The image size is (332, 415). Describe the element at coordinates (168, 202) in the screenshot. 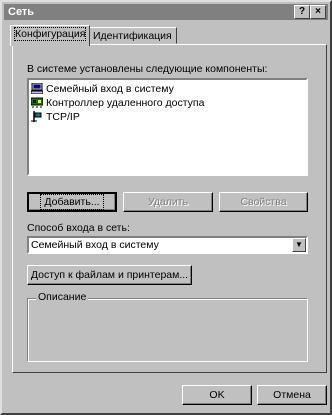

I see `remove-button: Удалить` at that location.